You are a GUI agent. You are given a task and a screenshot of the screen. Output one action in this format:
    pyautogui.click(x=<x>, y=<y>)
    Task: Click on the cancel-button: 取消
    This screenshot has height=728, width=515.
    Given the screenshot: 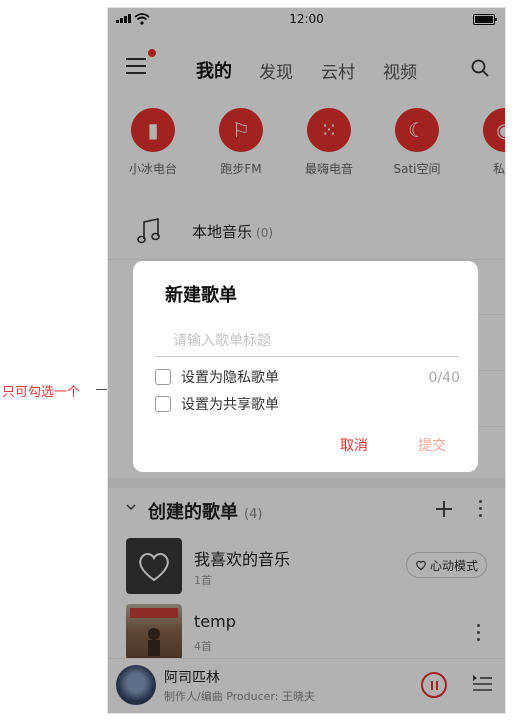 What is the action you would take?
    pyautogui.click(x=354, y=445)
    